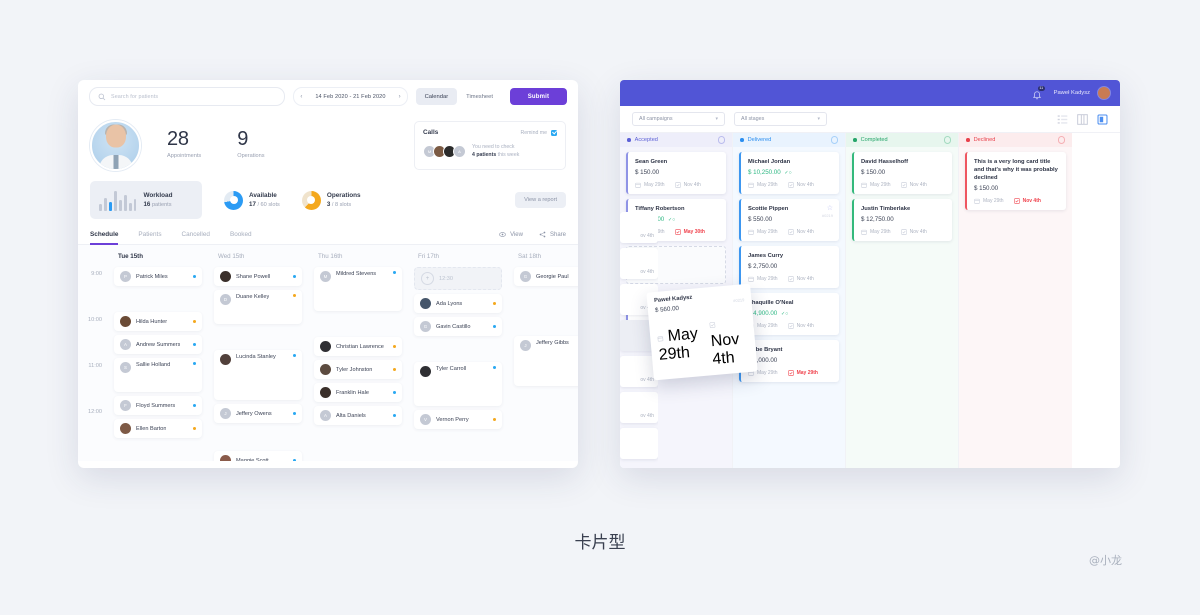  I want to click on search-input: Search for patients, so click(187, 96).